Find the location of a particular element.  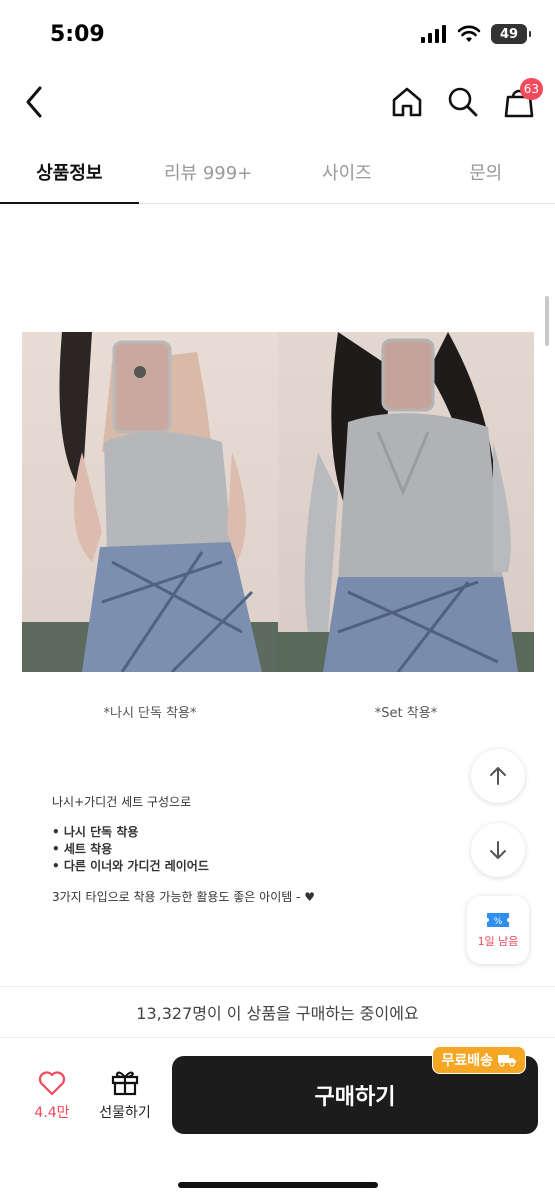

search-button is located at coordinates (463, 102).